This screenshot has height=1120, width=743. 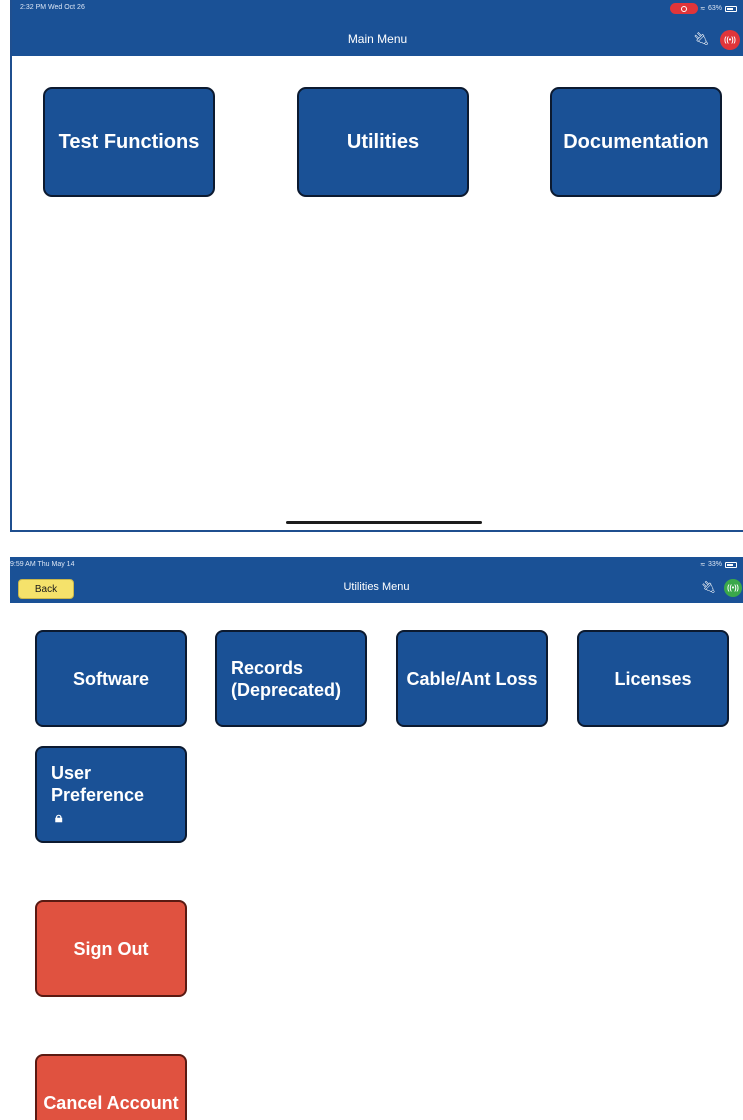 What do you see at coordinates (636, 142) in the screenshot?
I see `documentation-button: Documentation` at bounding box center [636, 142].